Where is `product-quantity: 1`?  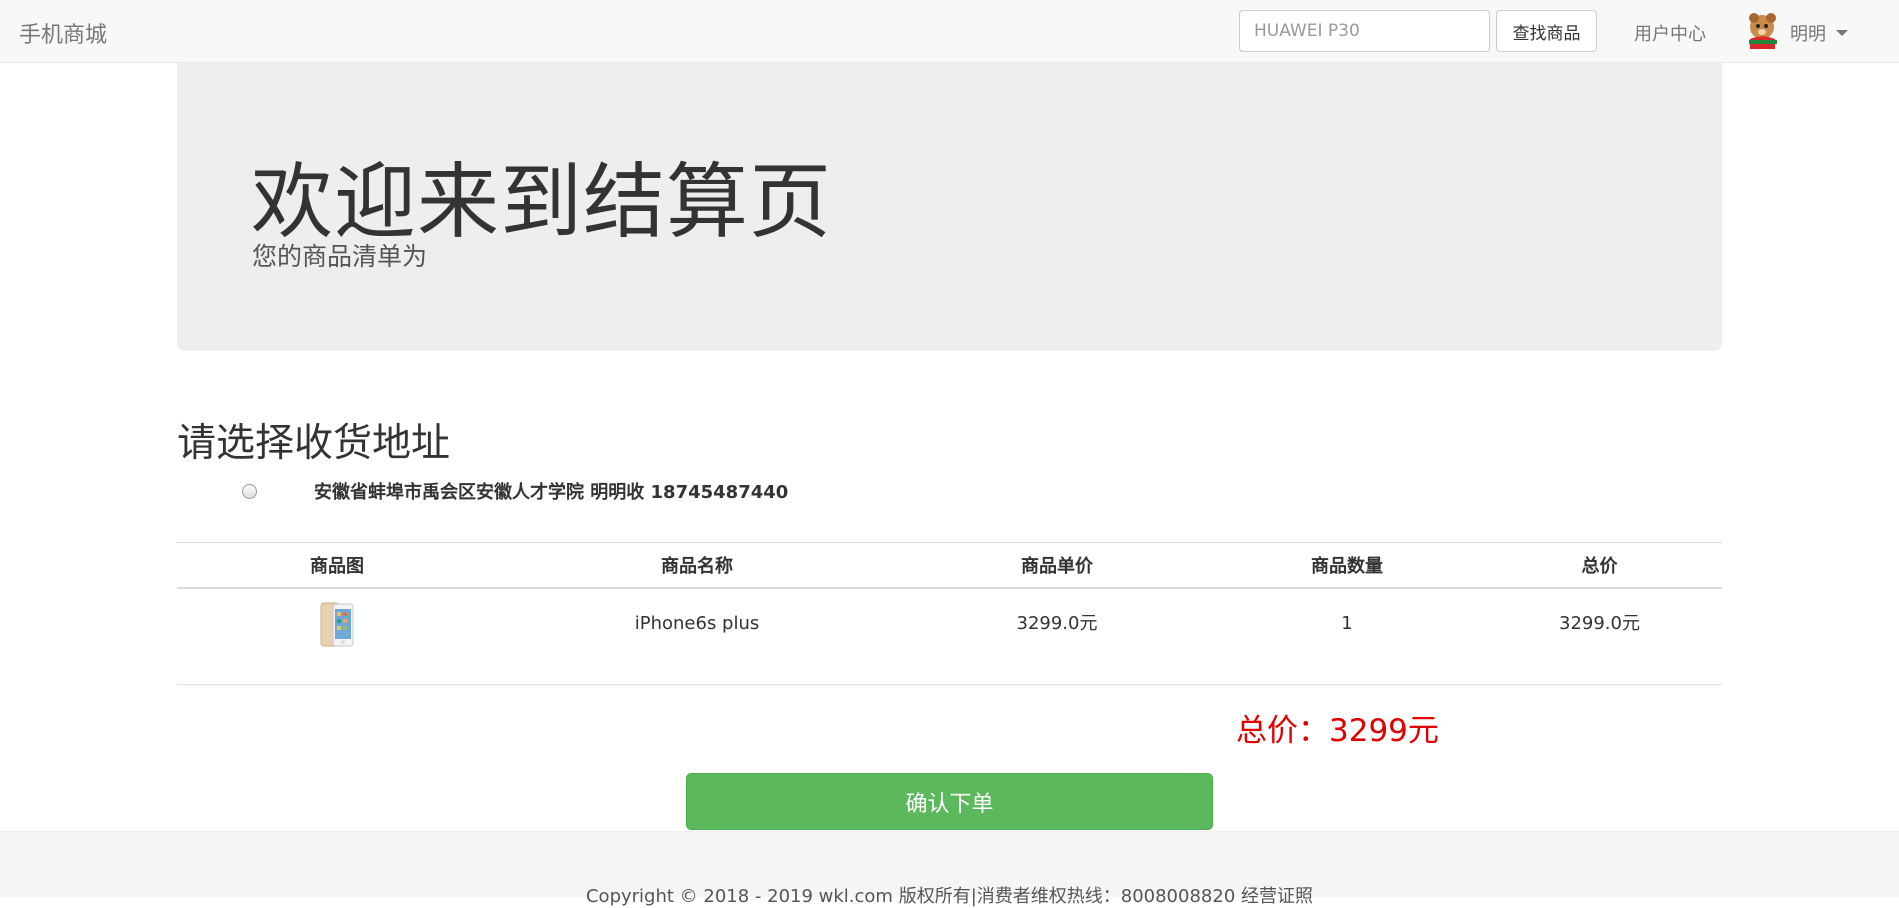
product-quantity: 1 is located at coordinates (1347, 623).